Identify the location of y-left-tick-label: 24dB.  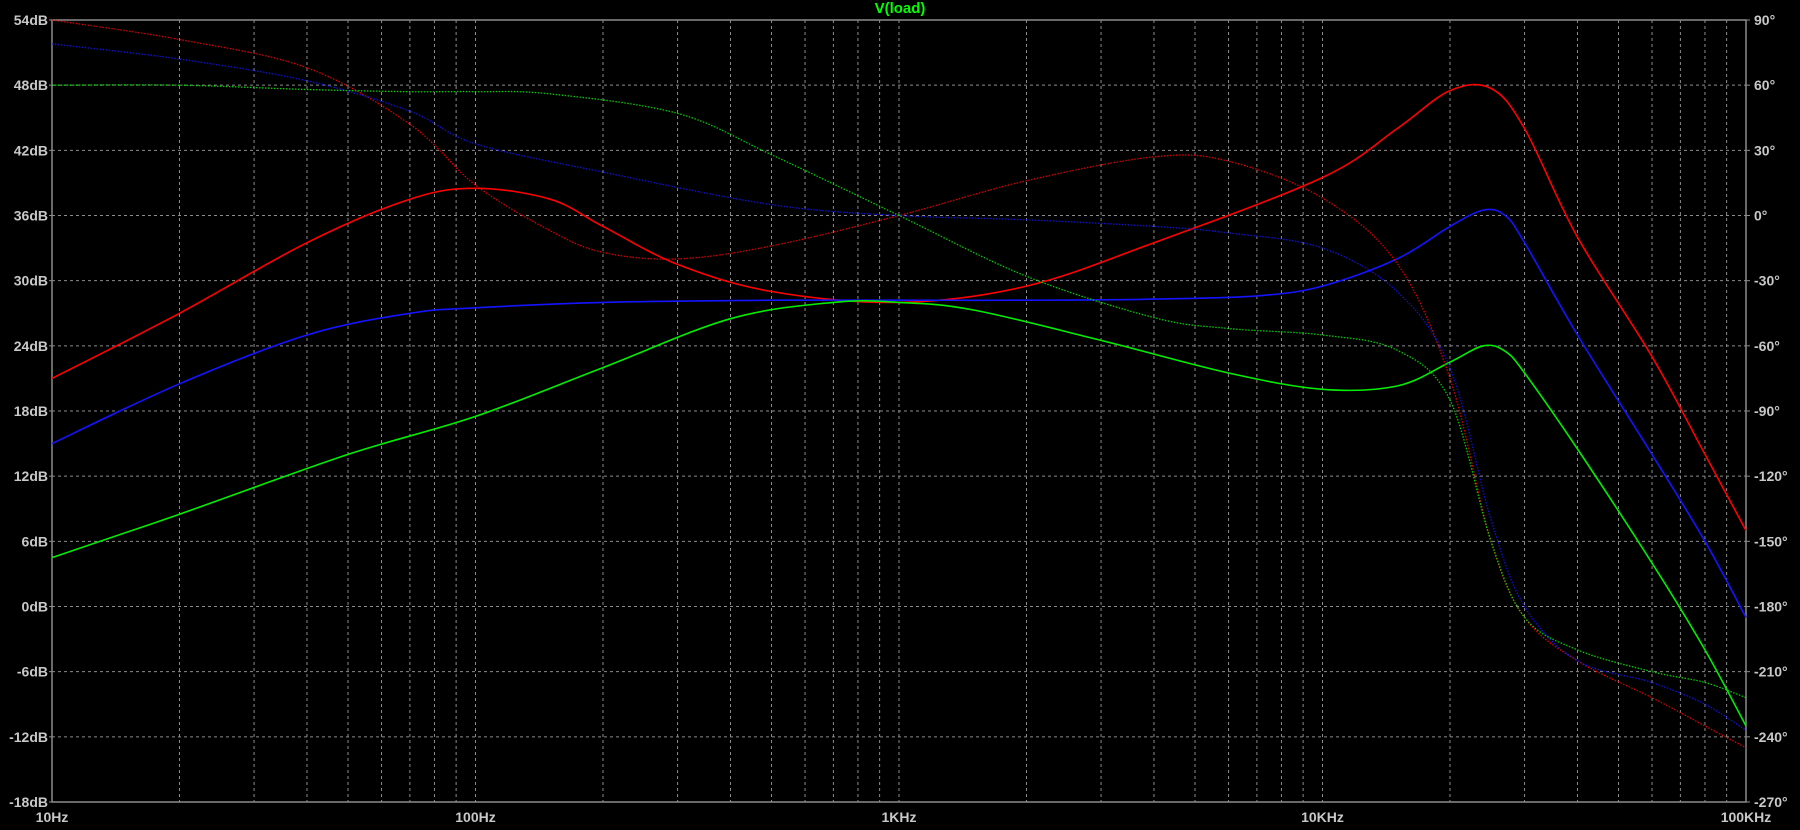
(31, 346).